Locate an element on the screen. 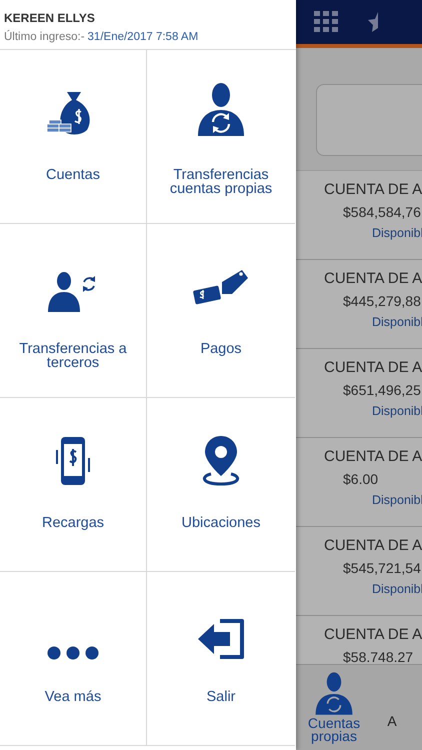 This screenshot has width=422, height=750. menu-tile: Vea más is located at coordinates (73, 659).